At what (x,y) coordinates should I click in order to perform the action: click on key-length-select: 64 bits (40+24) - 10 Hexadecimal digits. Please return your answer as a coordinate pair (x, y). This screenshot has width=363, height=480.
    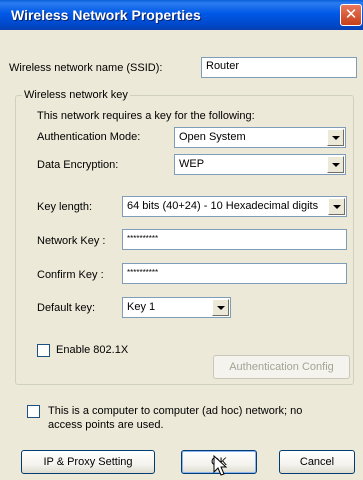
    Looking at the image, I should click on (234, 206).